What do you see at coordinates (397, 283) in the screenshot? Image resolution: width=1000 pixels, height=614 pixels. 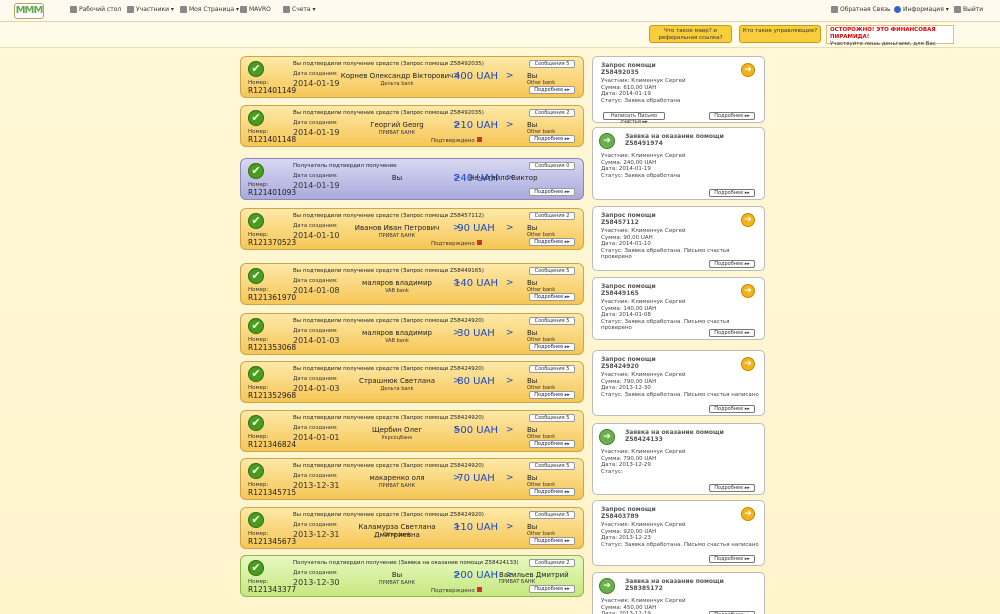 I see `sender-name: маляров владимир` at bounding box center [397, 283].